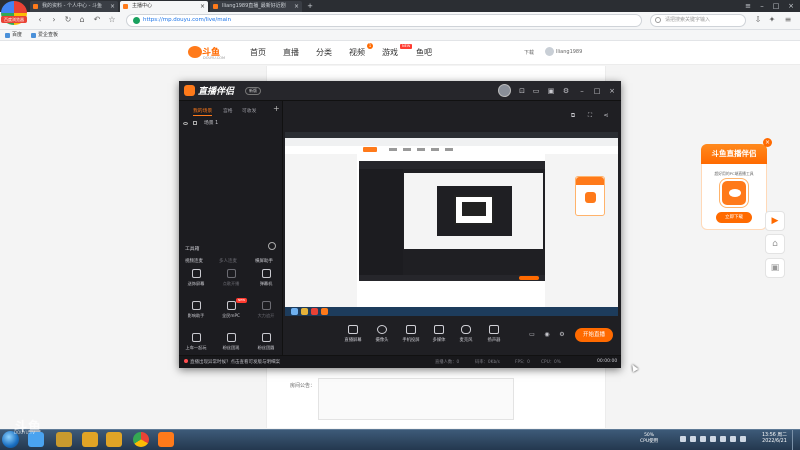 The height and width of the screenshot is (450, 800). Describe the element at coordinates (203, 111) in the screenshot. I see `tab-my-scenes: 我的场景` at that location.